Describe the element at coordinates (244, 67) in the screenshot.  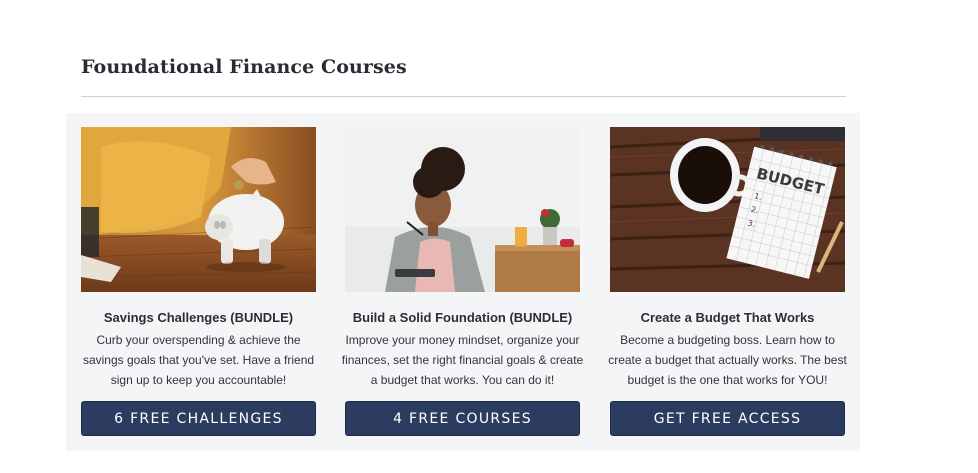
I see `section-title: Foundational Finance Courses` at that location.